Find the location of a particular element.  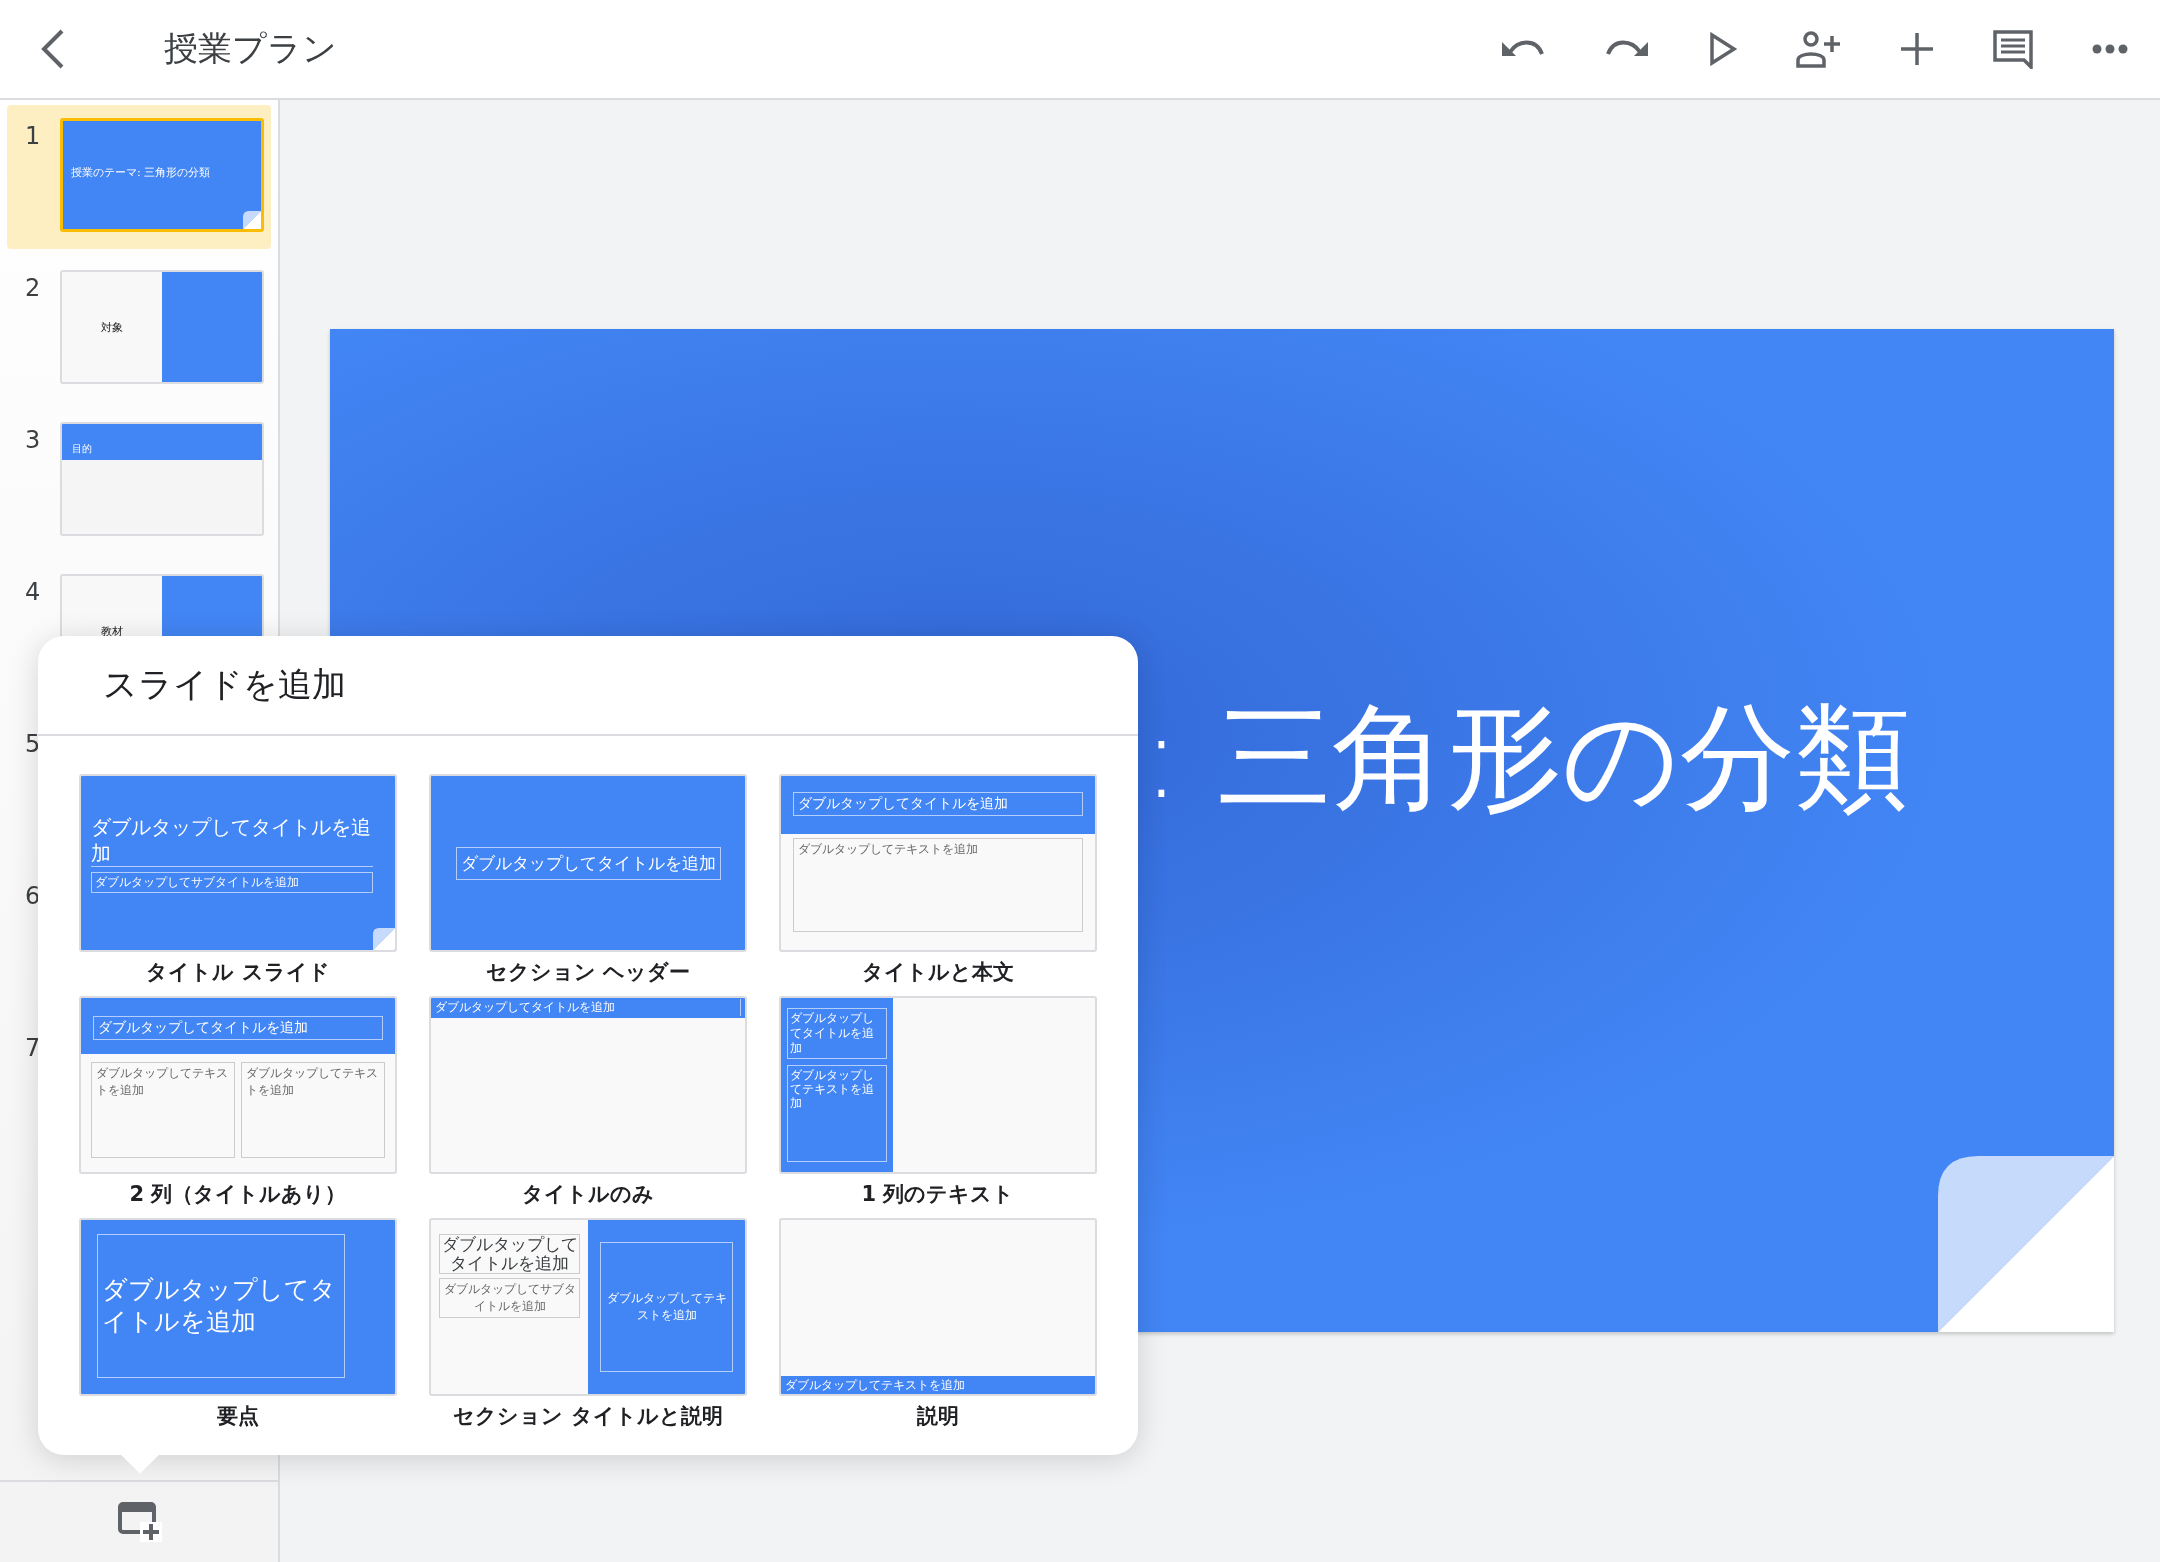

layout-thumbnail: ダブルタップしてタイトルを追加 ダブルタップしてテキストを追加 ダブルタップしてテキストを追加 is located at coordinates (238, 1085).